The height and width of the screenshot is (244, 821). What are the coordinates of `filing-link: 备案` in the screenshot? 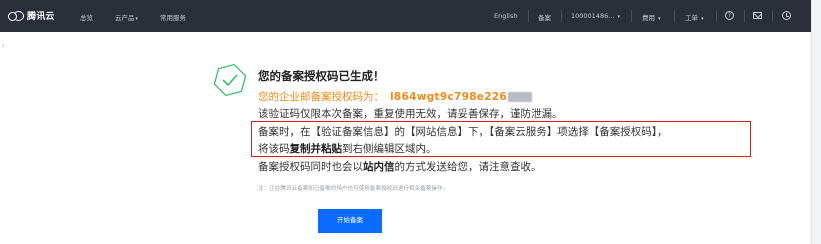 It's located at (544, 17).